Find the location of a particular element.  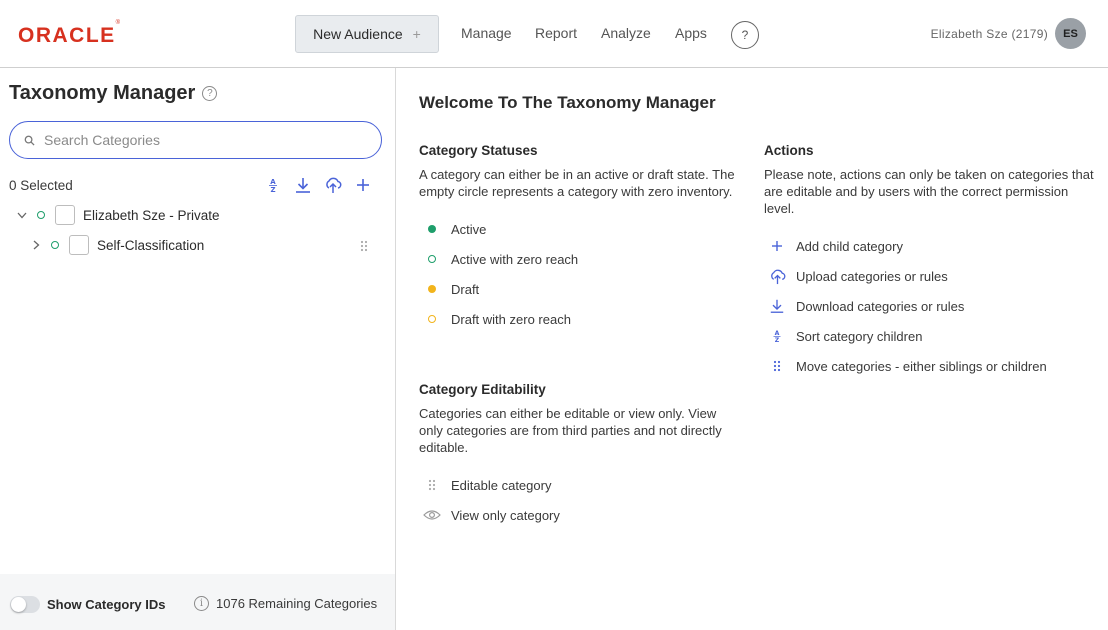

page-title-text: Taxonomy Manager is located at coordinates (102, 93).